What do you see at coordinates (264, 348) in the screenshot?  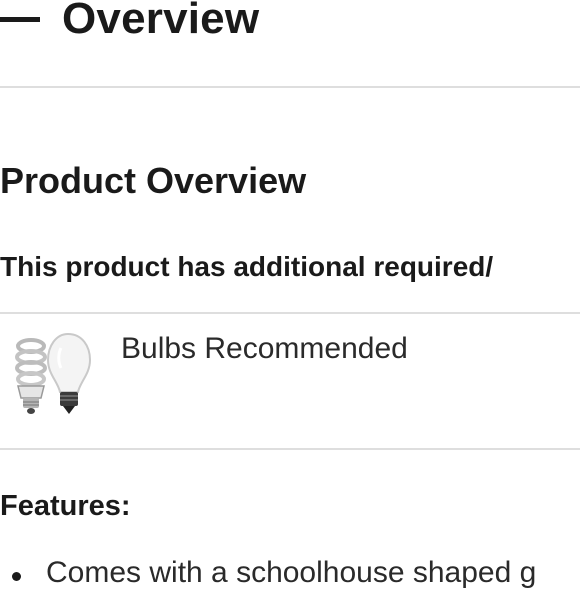 I see `bulbs-recommended-label: Bulbs Recommended` at bounding box center [264, 348].